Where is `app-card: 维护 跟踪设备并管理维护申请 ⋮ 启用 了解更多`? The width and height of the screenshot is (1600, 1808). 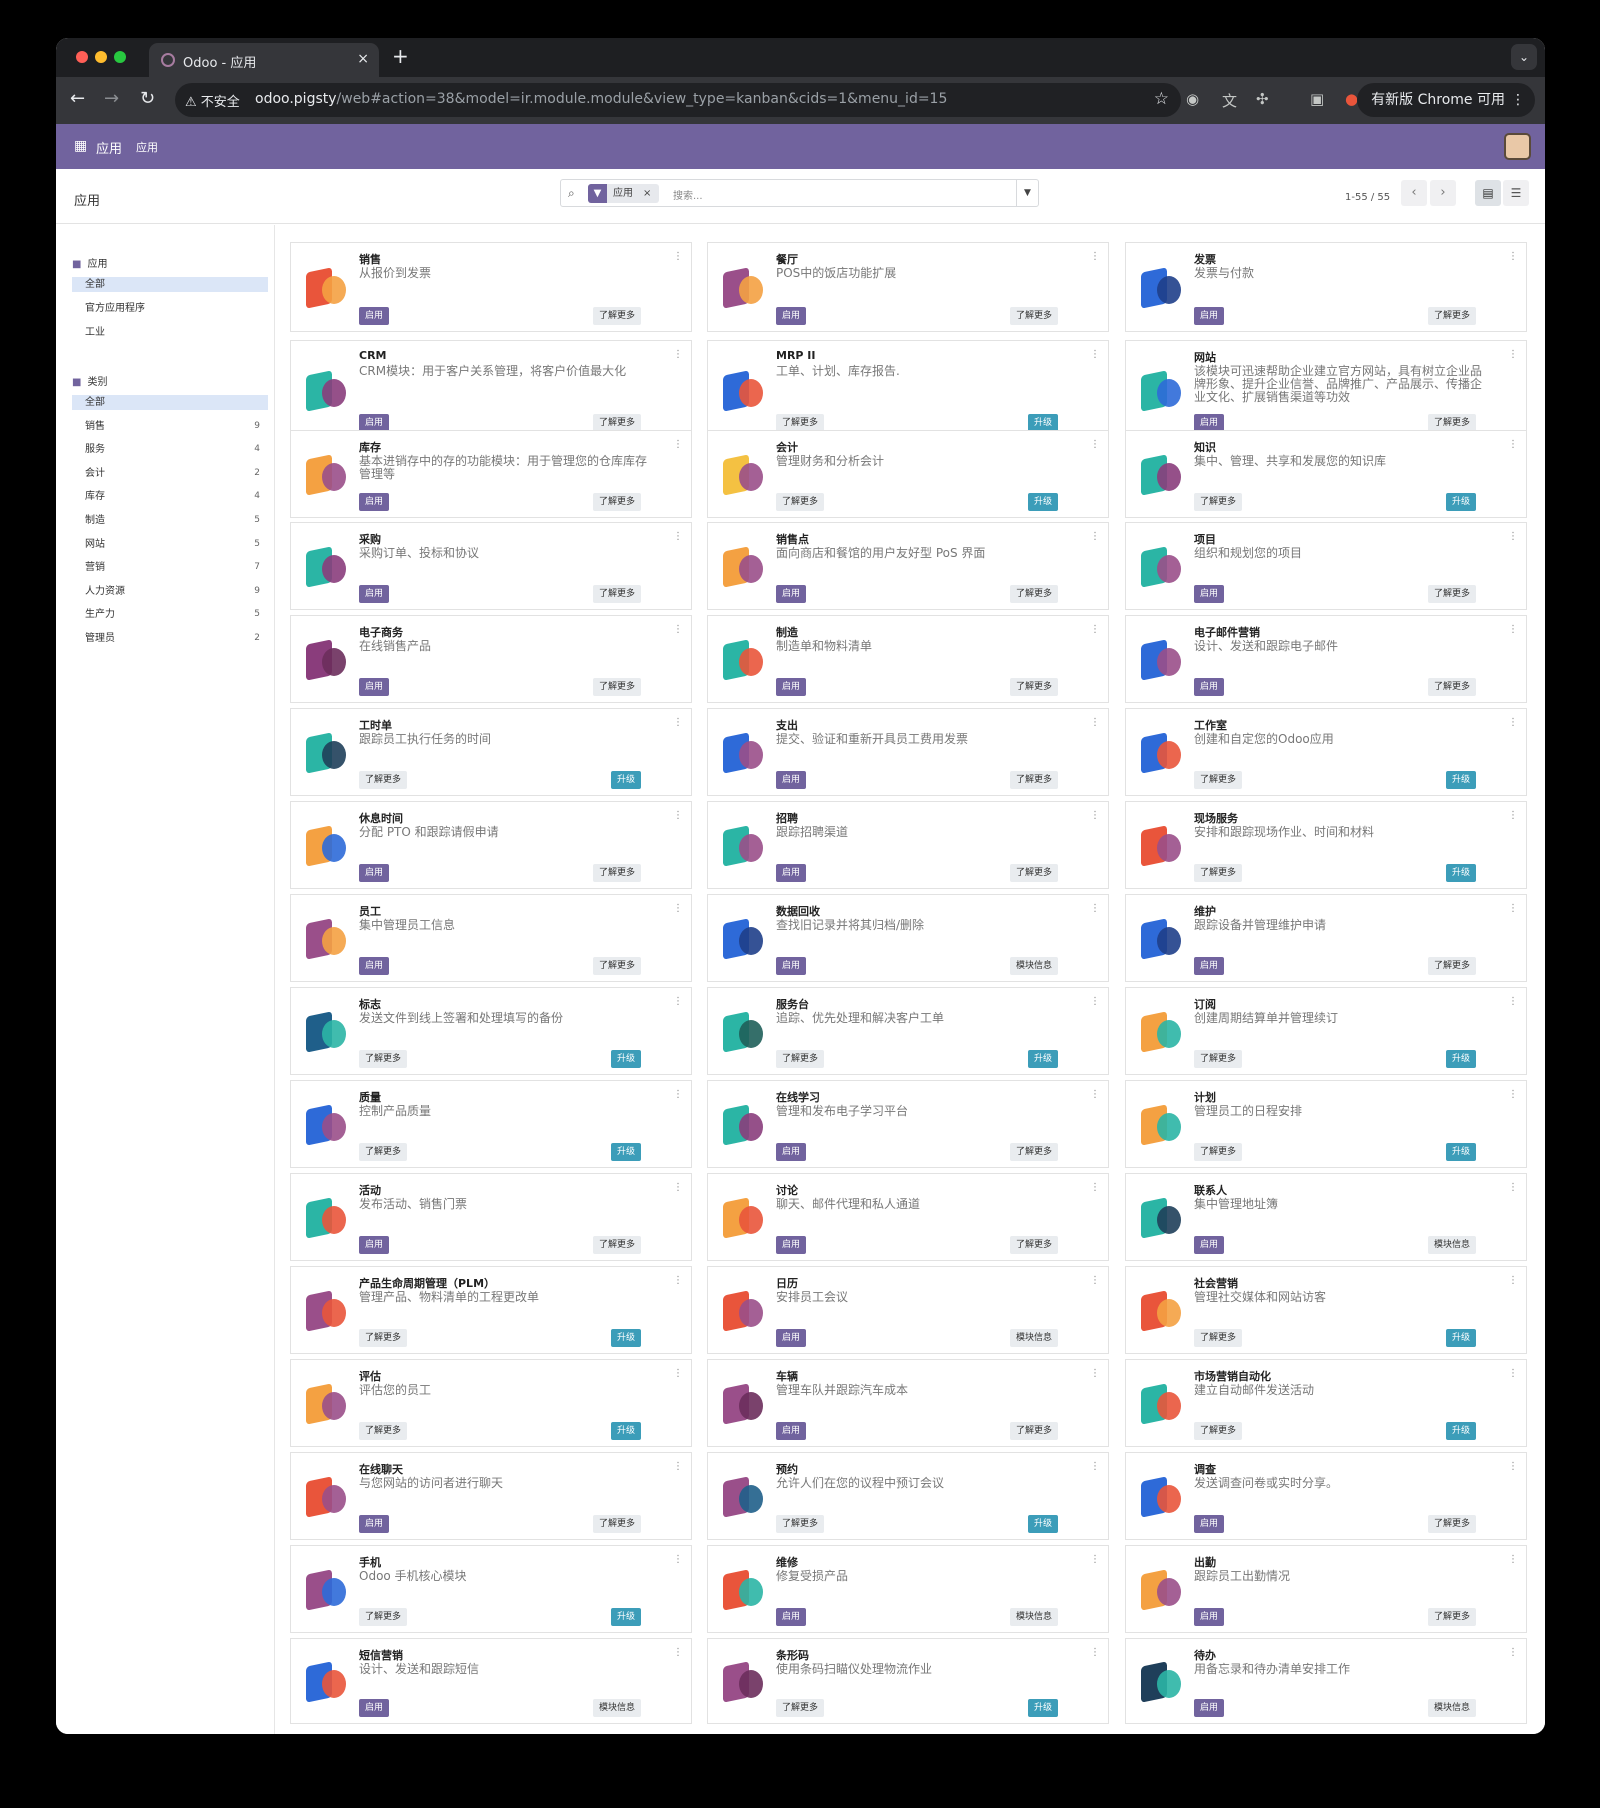
app-card: 维护 跟踪设备并管理维护申请 ⋮ 启用 了解更多 is located at coordinates (1326, 938).